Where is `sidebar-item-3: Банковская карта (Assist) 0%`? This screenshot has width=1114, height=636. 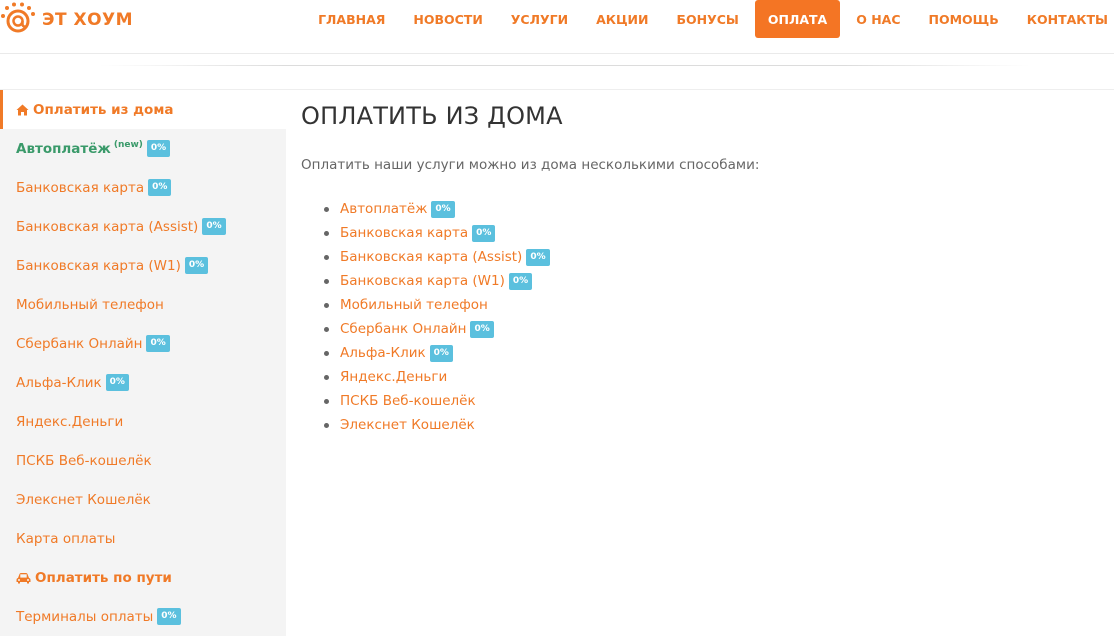
sidebar-item-3: Банковская карта (Assist) 0% is located at coordinates (143, 226).